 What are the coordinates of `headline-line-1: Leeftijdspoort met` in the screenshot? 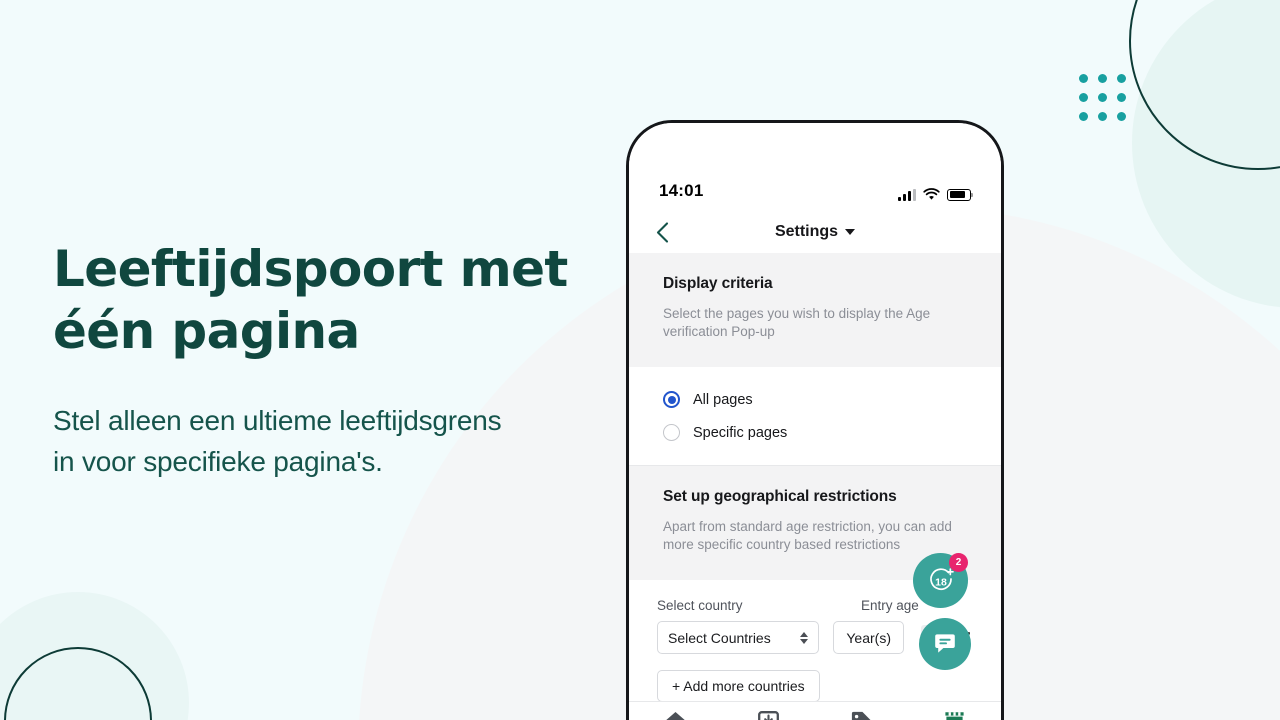 It's located at (310, 269).